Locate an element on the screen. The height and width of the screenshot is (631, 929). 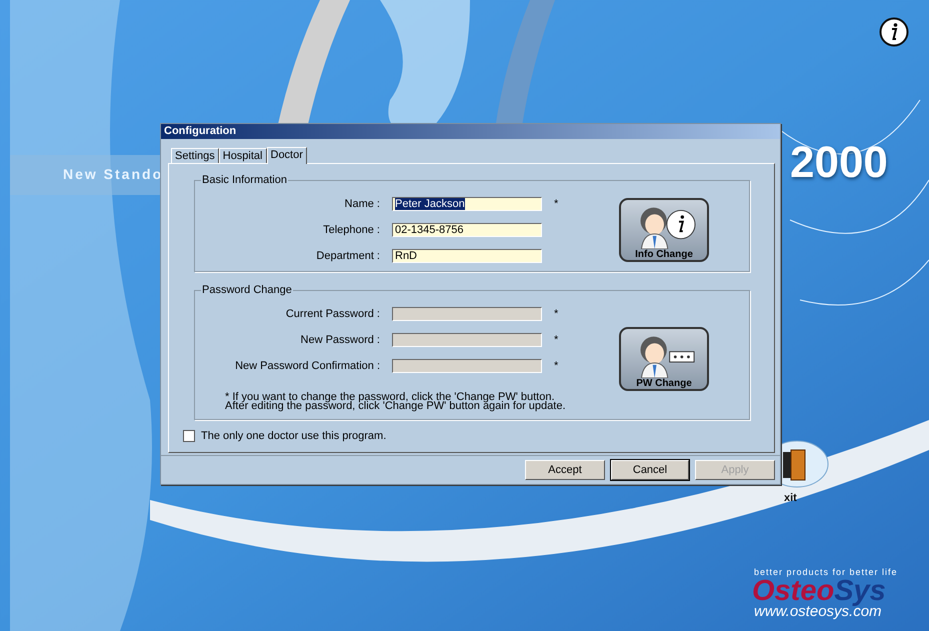
group-legend: Password Change is located at coordinates (247, 290).